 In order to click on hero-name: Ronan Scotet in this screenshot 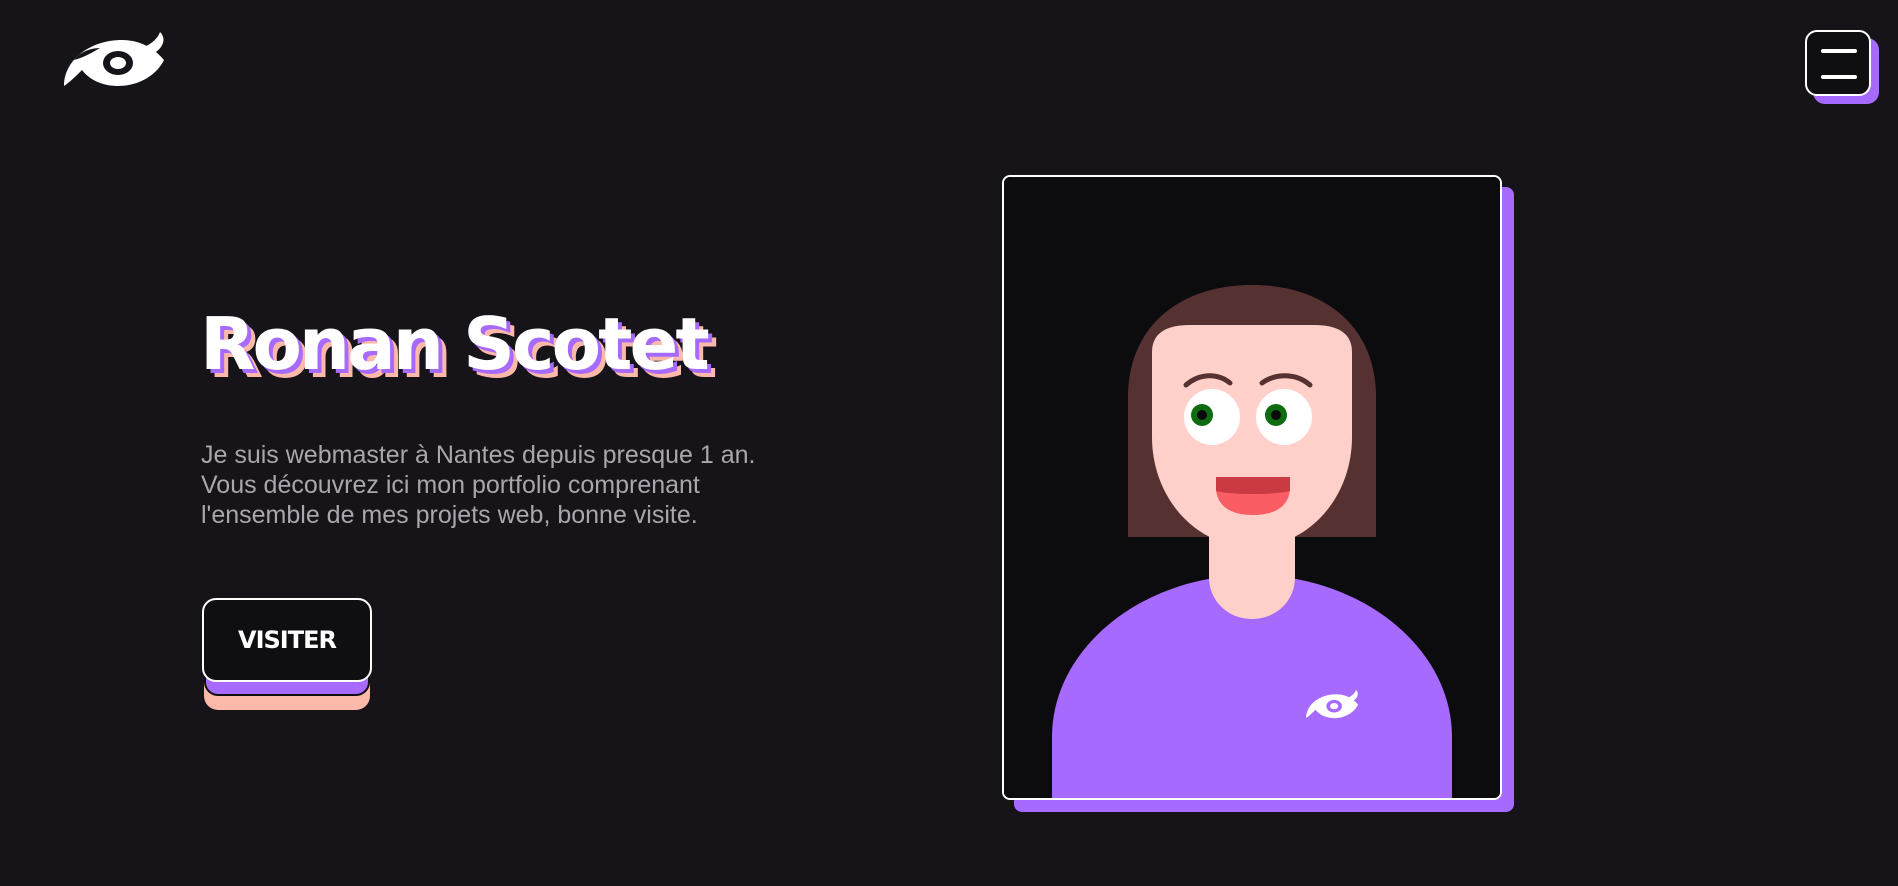, I will do `click(455, 344)`.